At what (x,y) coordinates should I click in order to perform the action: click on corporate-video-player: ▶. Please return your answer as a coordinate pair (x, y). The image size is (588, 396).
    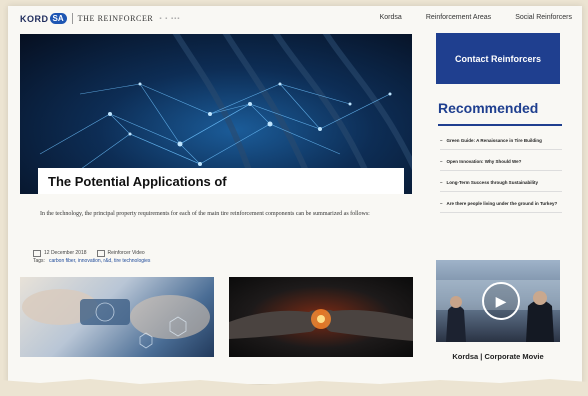
    Looking at the image, I should click on (498, 301).